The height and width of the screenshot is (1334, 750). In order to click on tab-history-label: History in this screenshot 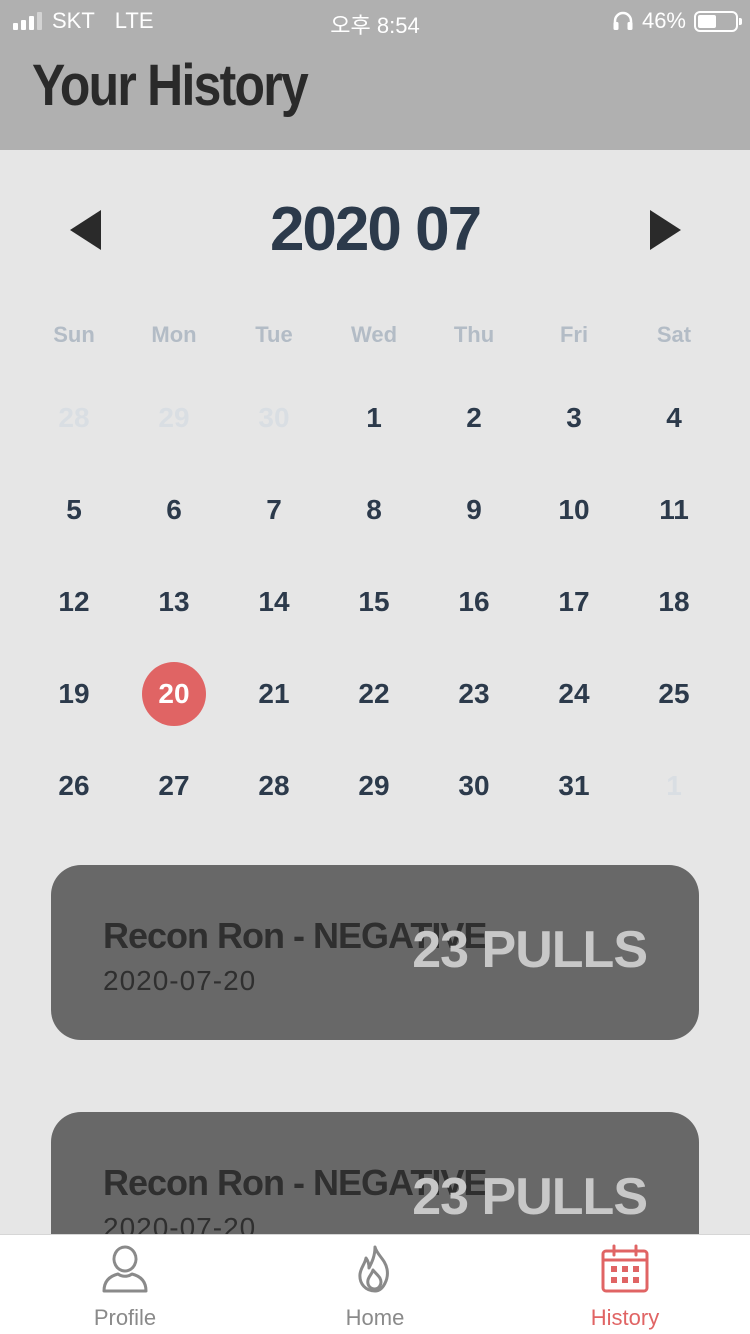, I will do `click(625, 1317)`.